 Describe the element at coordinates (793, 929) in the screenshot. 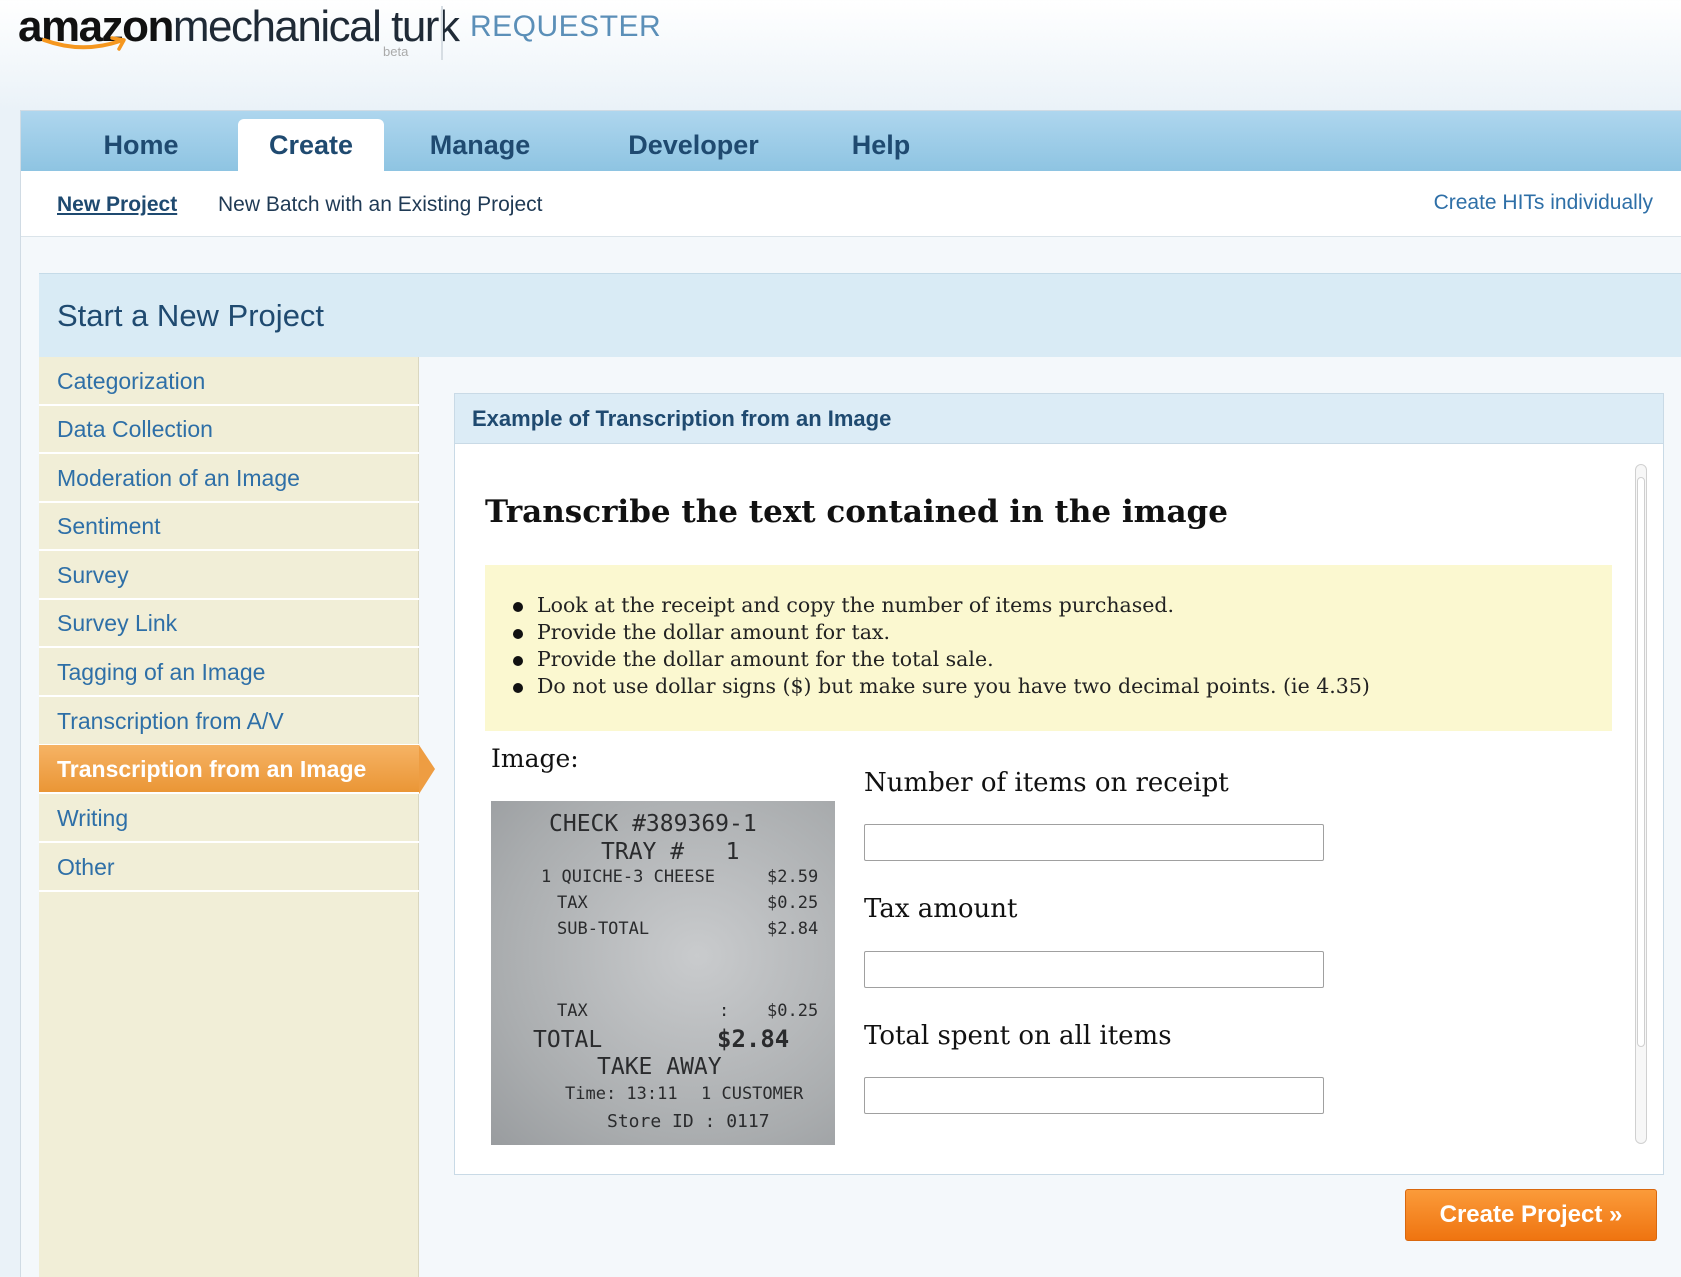

I see `receipt-subtotal-value: $2.84` at that location.